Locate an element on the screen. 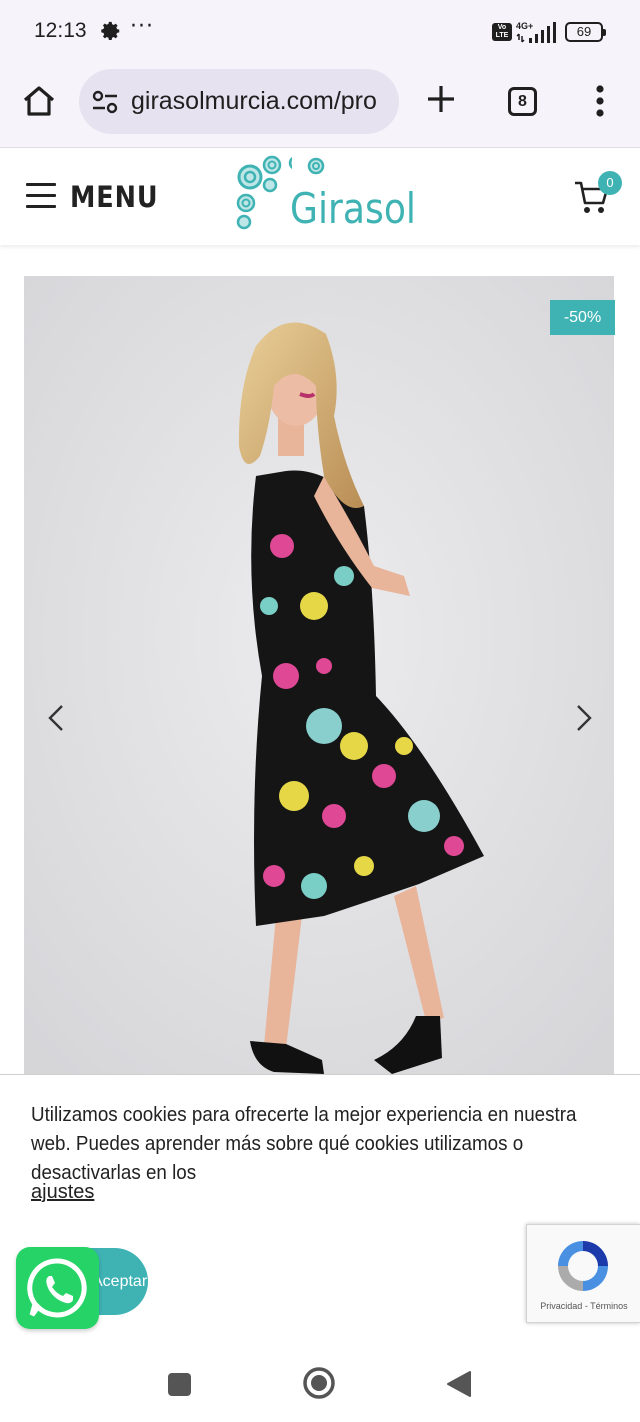 The height and width of the screenshot is (1422, 640). menu-button: MENU is located at coordinates (114, 197).